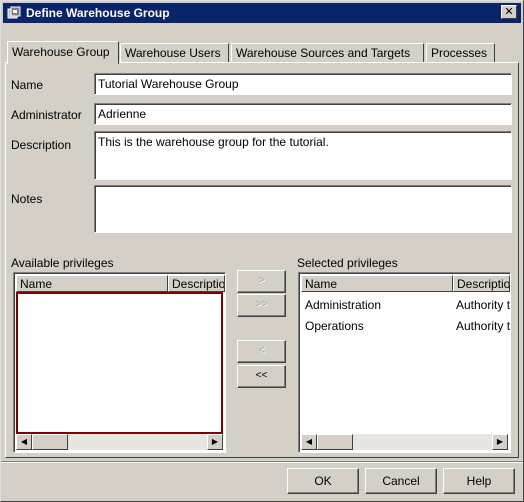  What do you see at coordinates (334, 326) in the screenshot?
I see `privilege-name: Operations` at bounding box center [334, 326].